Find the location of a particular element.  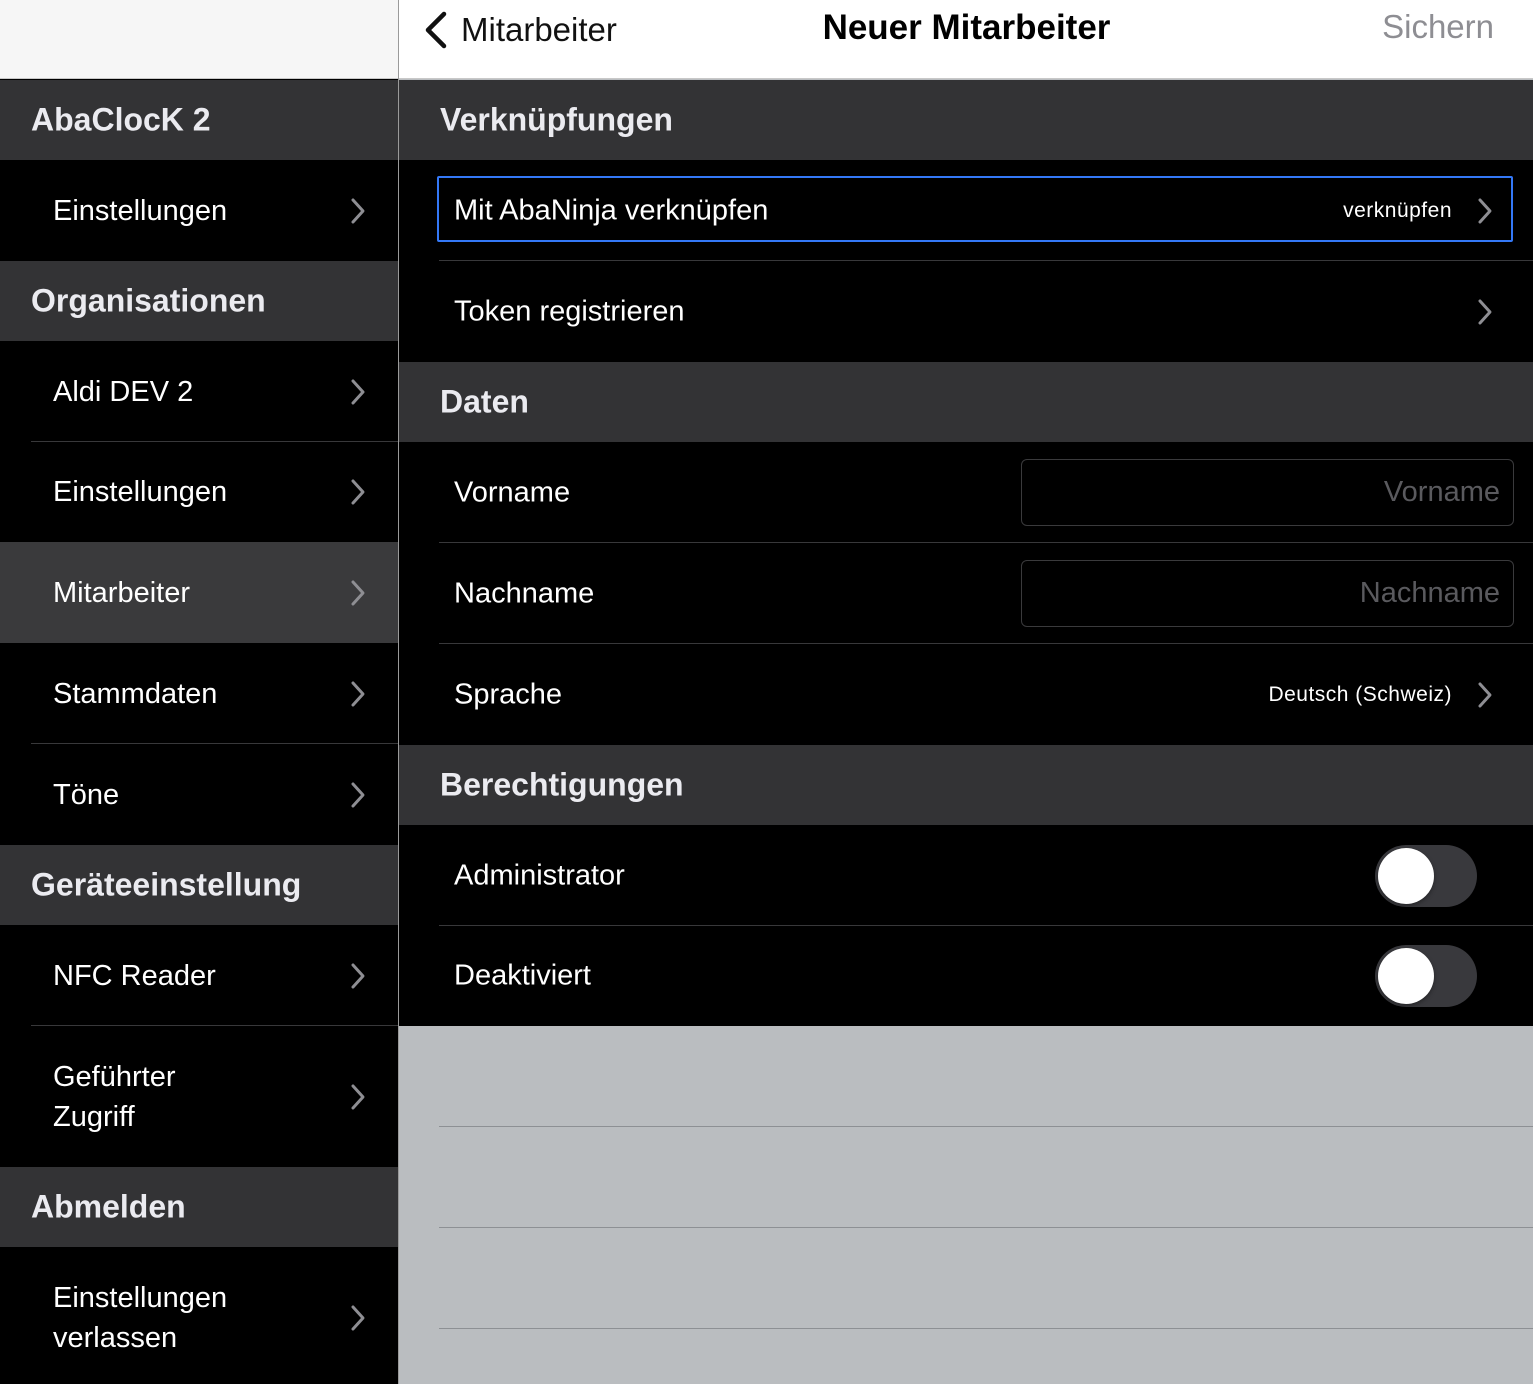

row-label: Nachname is located at coordinates (524, 593).